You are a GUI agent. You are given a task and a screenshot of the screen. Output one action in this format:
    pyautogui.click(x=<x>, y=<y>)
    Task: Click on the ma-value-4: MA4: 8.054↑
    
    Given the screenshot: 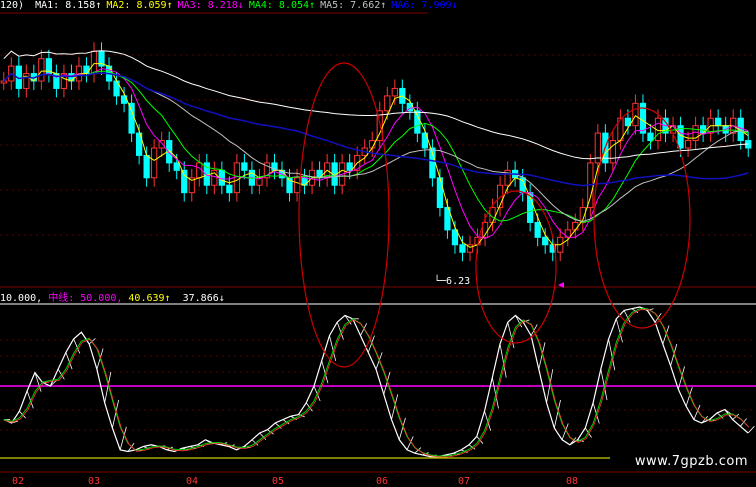 What is the action you would take?
    pyautogui.click(x=282, y=5)
    